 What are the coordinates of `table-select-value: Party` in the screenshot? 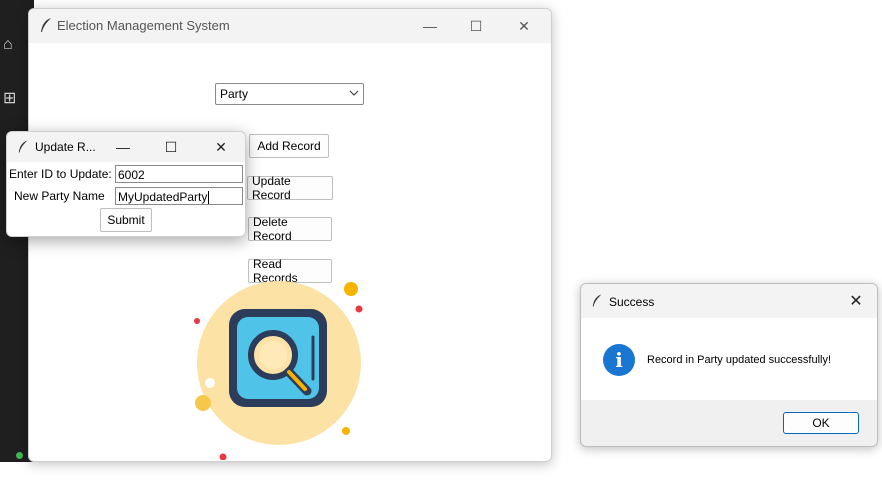 It's located at (234, 94).